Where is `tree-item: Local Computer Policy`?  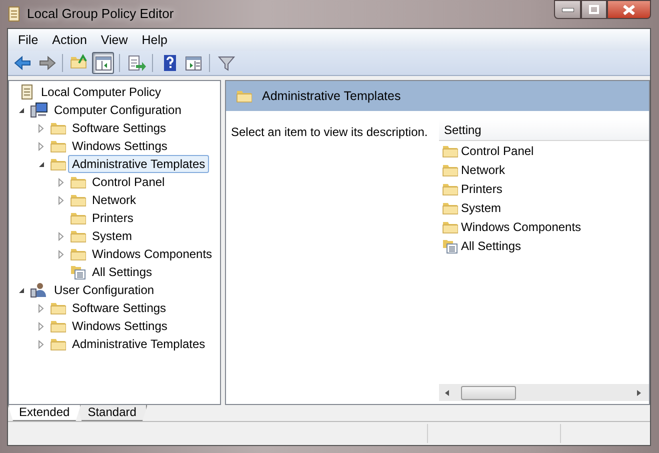
tree-item: Local Computer Policy is located at coordinates (101, 92).